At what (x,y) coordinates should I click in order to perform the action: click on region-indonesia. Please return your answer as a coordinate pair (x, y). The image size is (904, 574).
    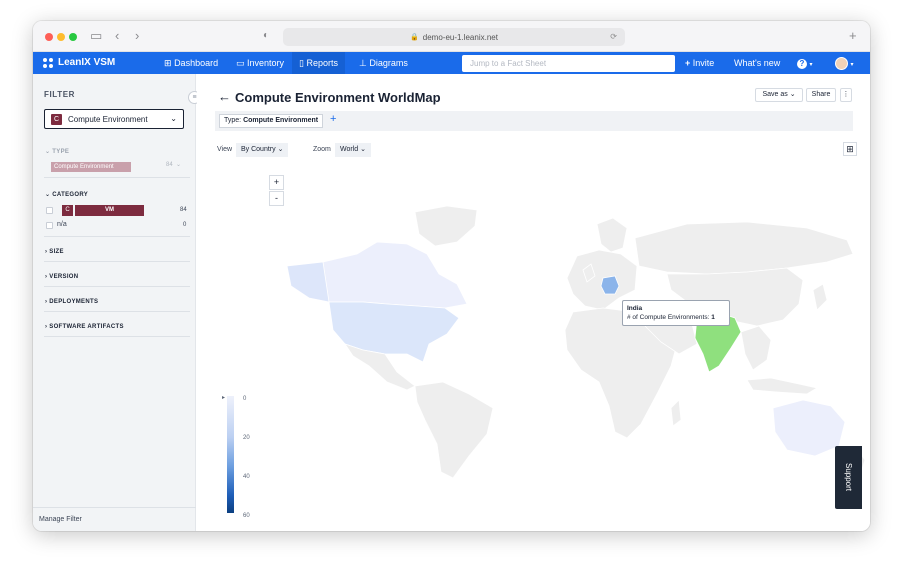
    Looking at the image, I should click on (782, 386).